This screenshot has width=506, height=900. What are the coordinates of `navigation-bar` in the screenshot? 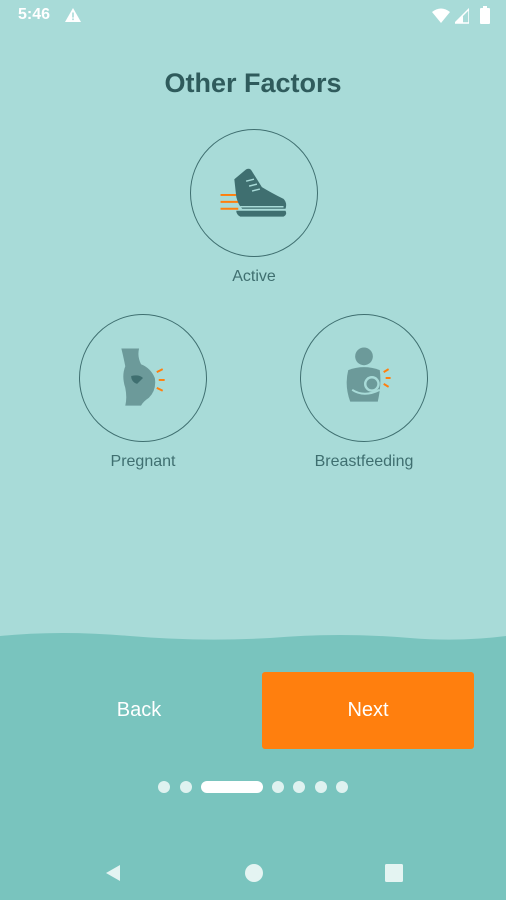 It's located at (253, 873).